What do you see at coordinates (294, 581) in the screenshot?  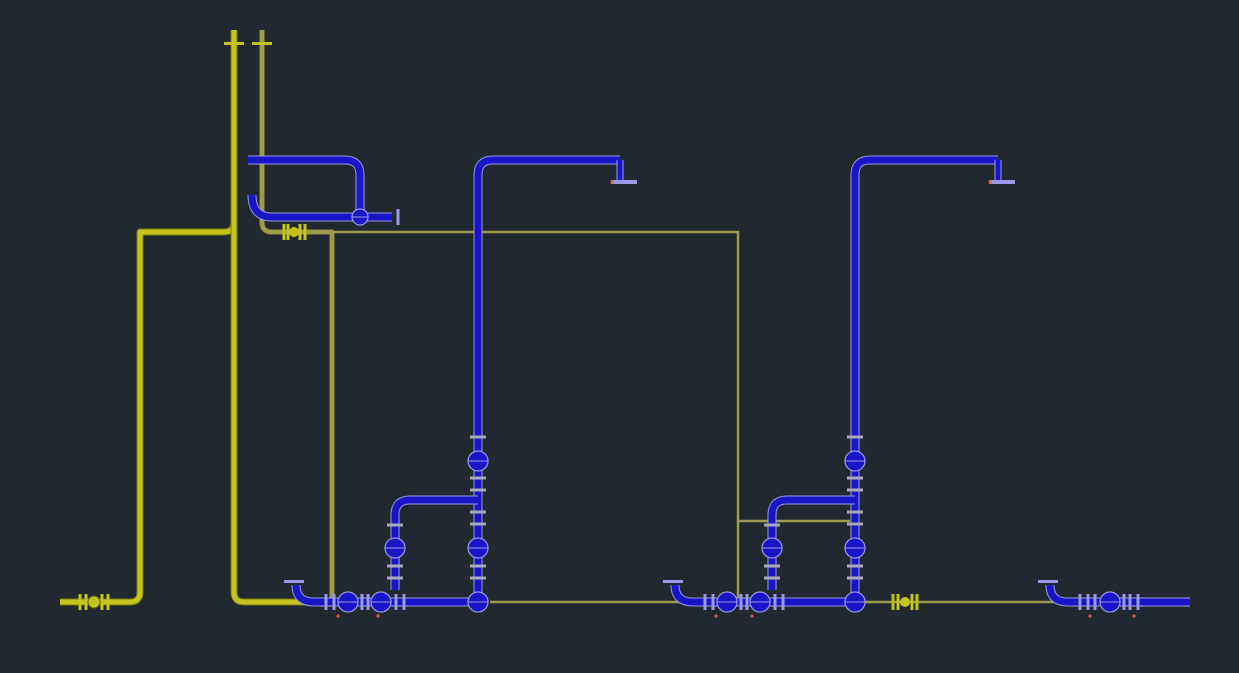 I see `pump-unit-1-inlet-flange-icon` at bounding box center [294, 581].